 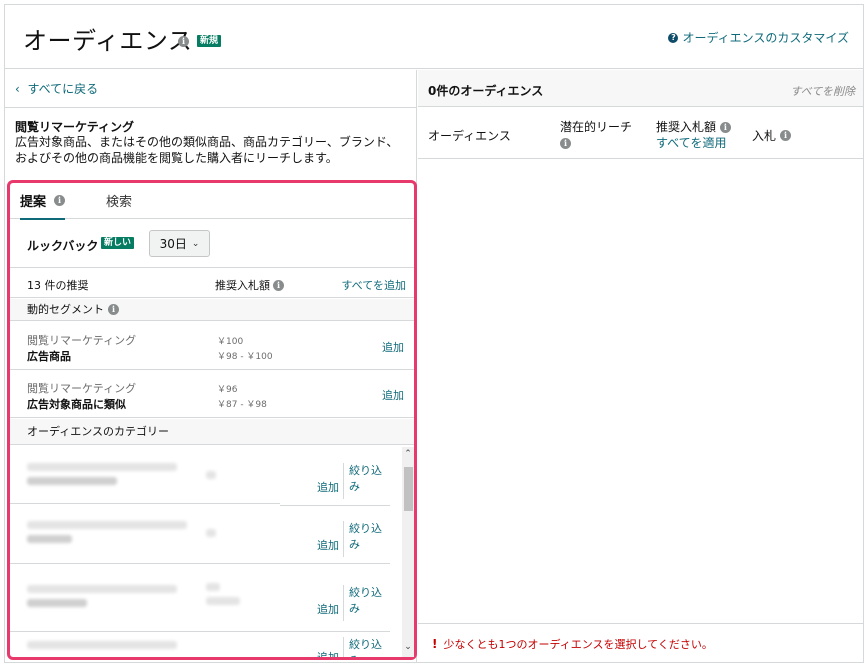 I want to click on column-suggested-bid-label: 推奨入札額 i, so click(x=693, y=127).